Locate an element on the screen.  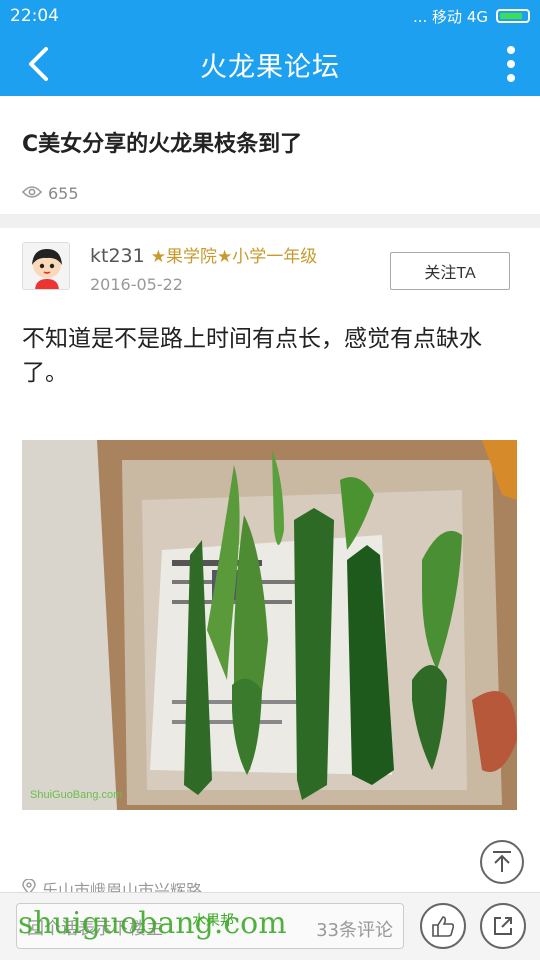
network-label: ... 移动 4G is located at coordinates (450, 16).